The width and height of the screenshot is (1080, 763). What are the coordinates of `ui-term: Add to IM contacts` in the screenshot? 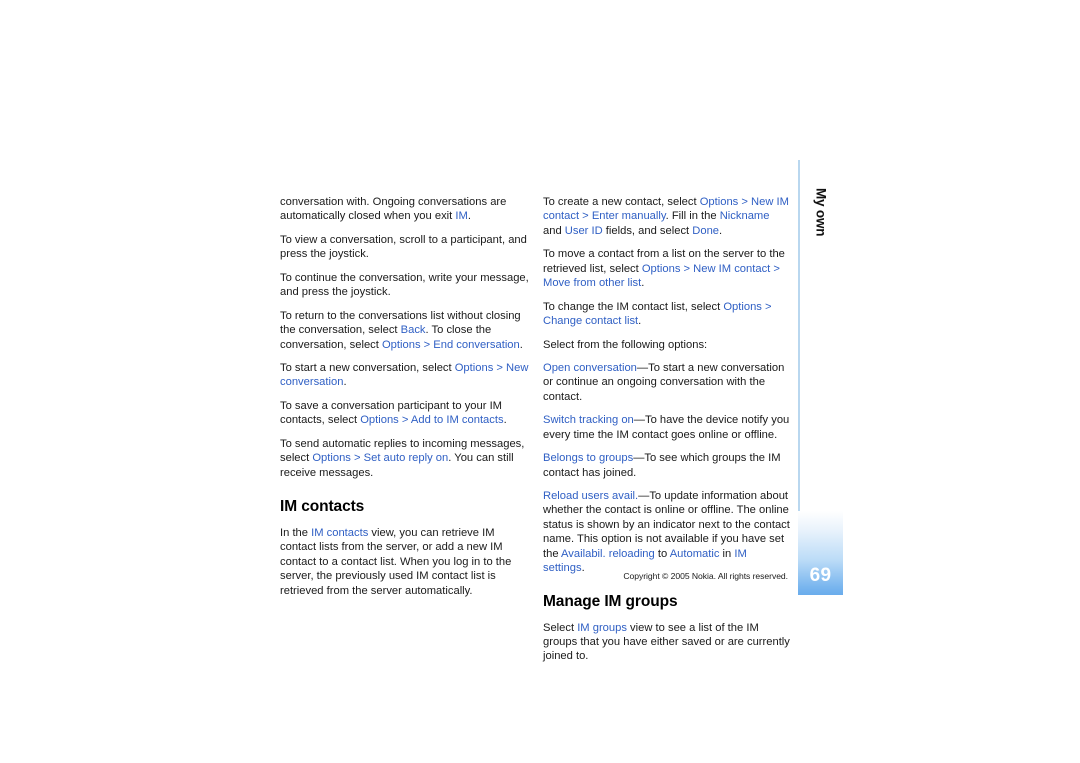 It's located at (457, 420).